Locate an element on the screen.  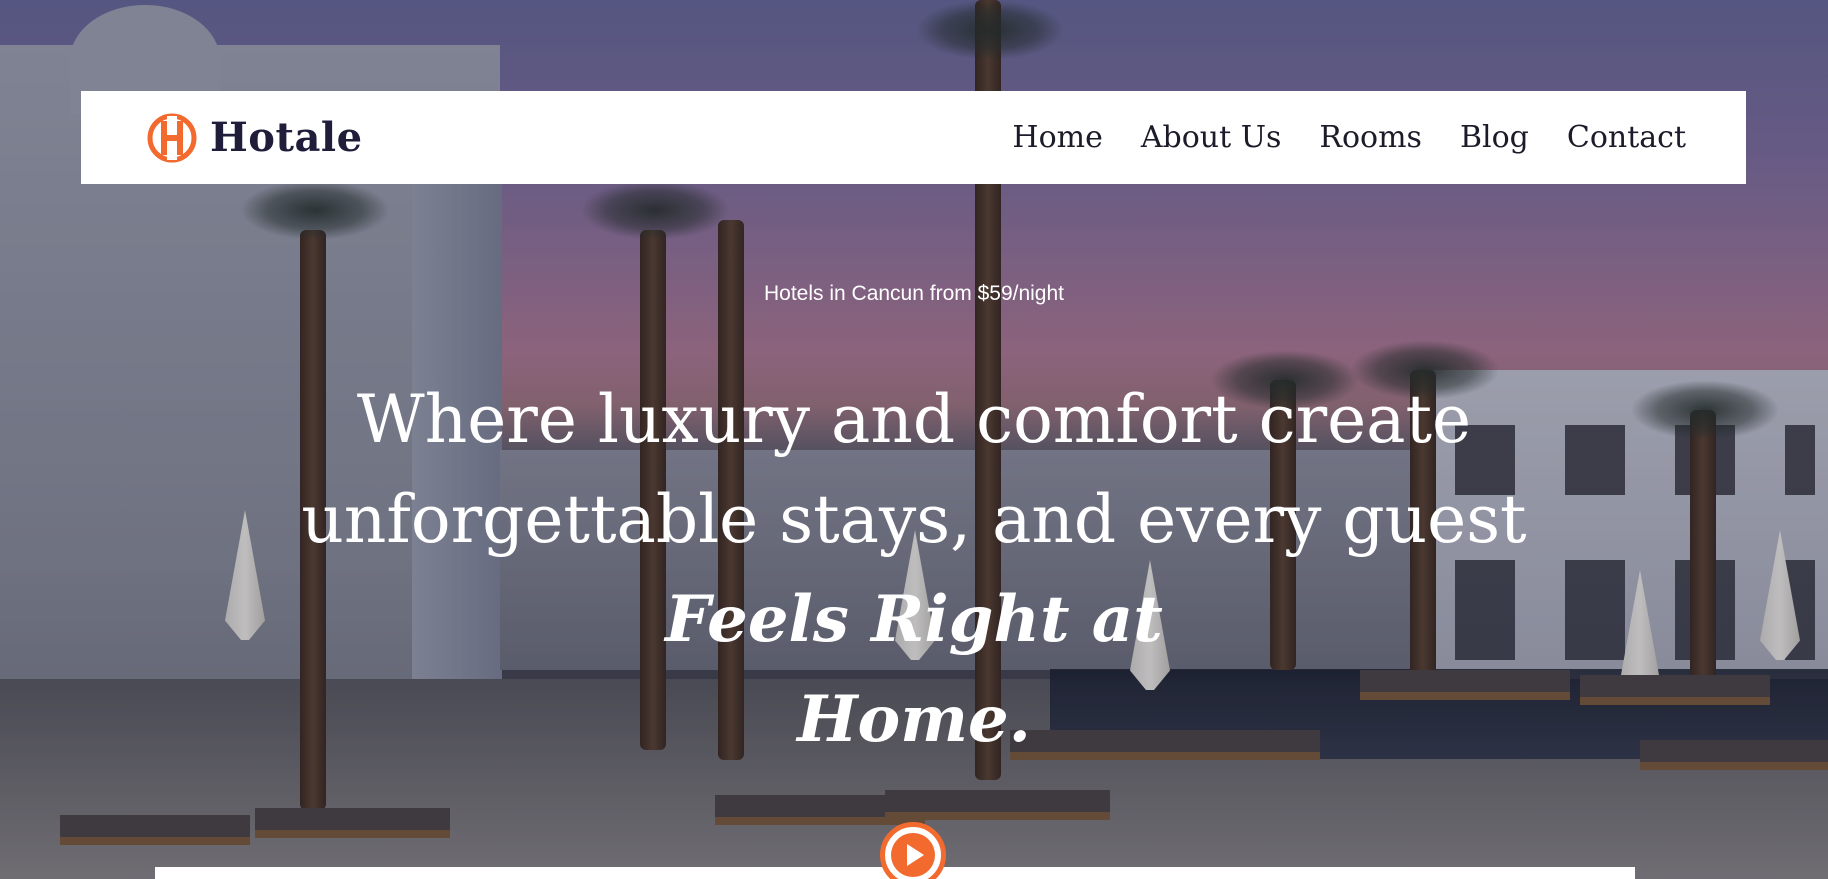
play-video-button is located at coordinates (913, 850).